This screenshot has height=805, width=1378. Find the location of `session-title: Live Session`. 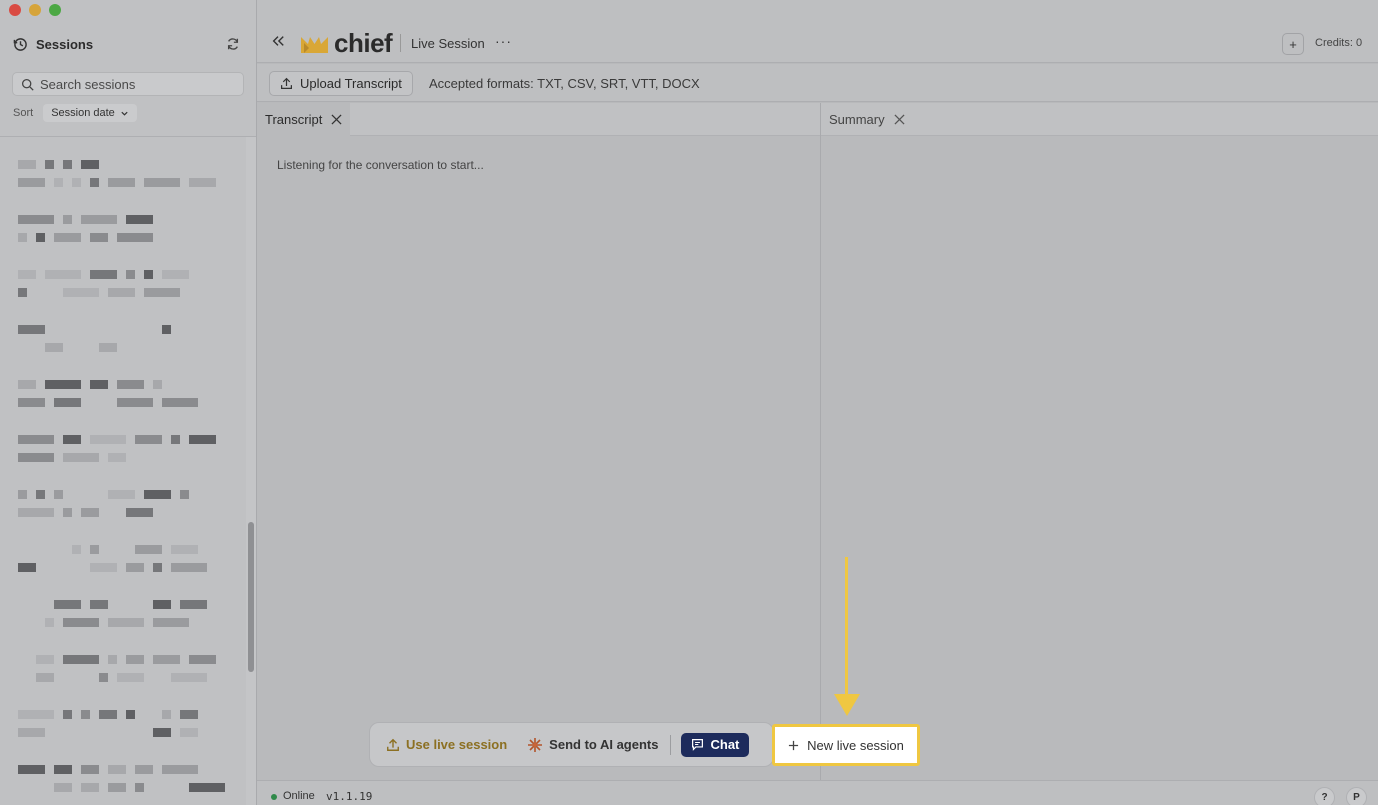

session-title: Live Session is located at coordinates (448, 43).